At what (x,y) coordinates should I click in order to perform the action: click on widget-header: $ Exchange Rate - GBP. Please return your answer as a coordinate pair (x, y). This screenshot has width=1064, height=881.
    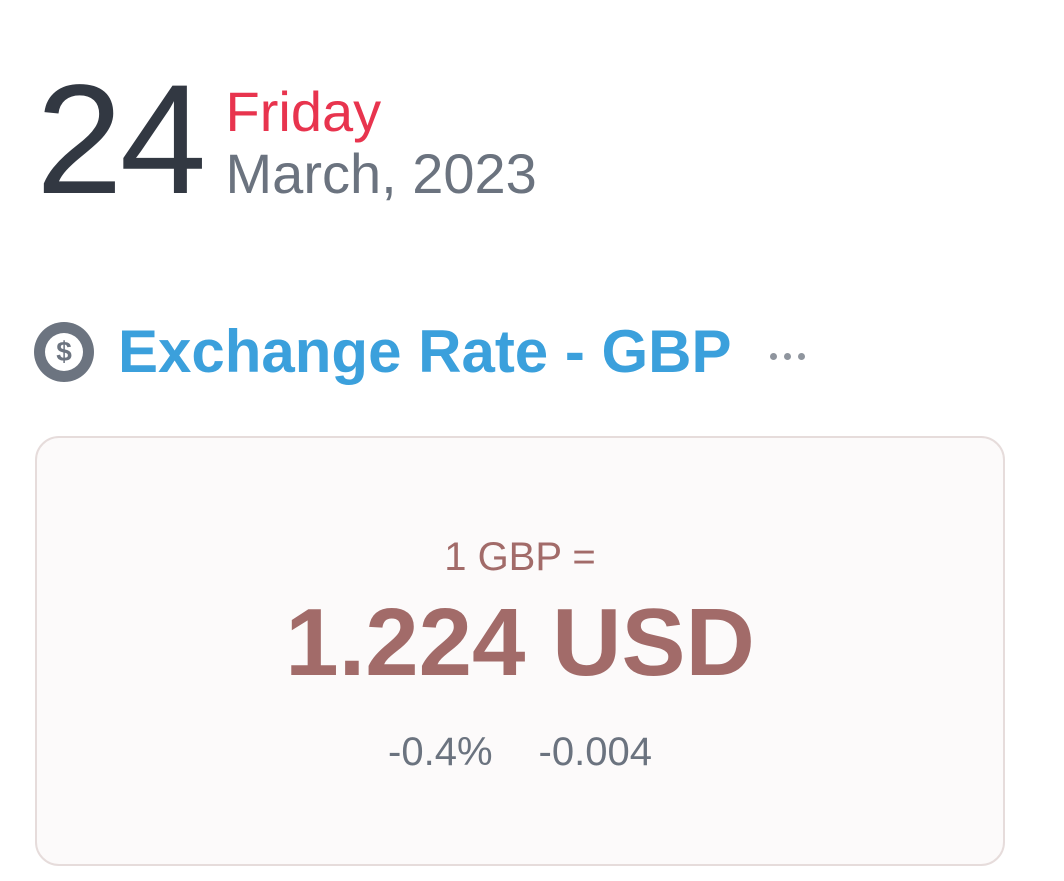
    Looking at the image, I should click on (419, 352).